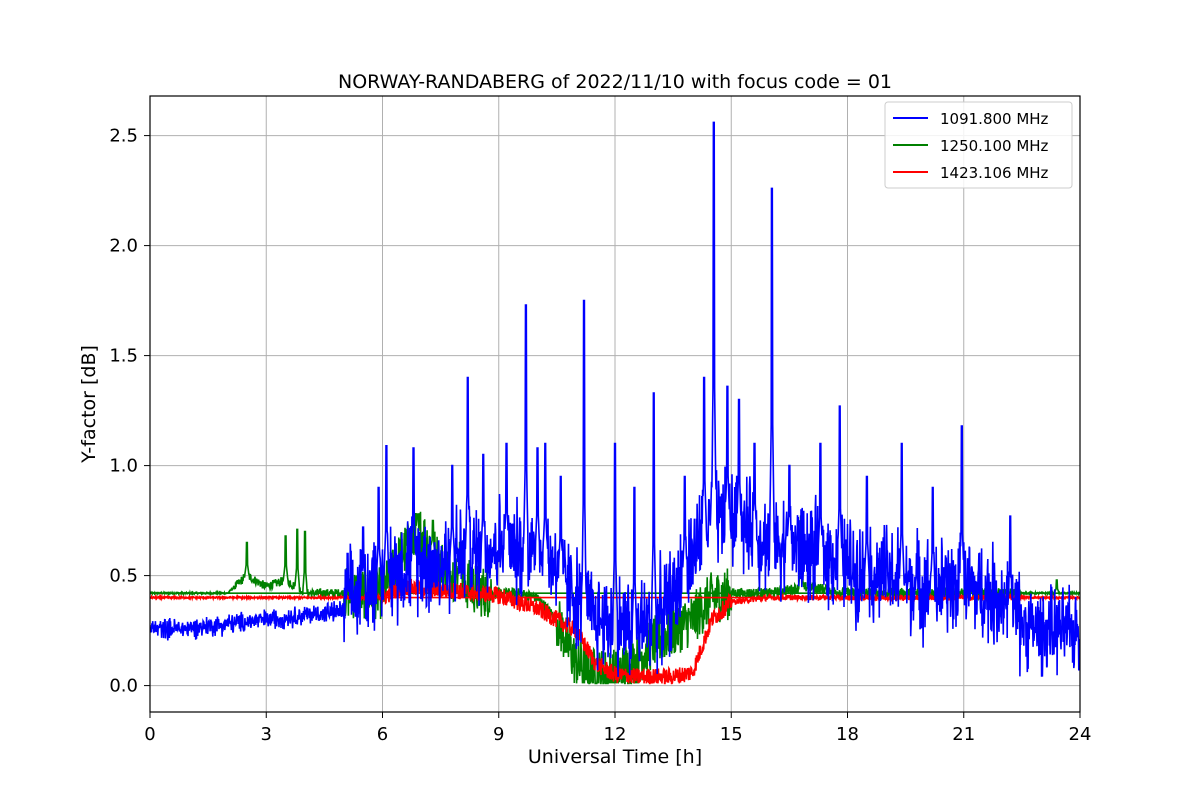 The width and height of the screenshot is (1200, 800). I want to click on legend-label-series-2: 1250.100 MHz, so click(994, 146).